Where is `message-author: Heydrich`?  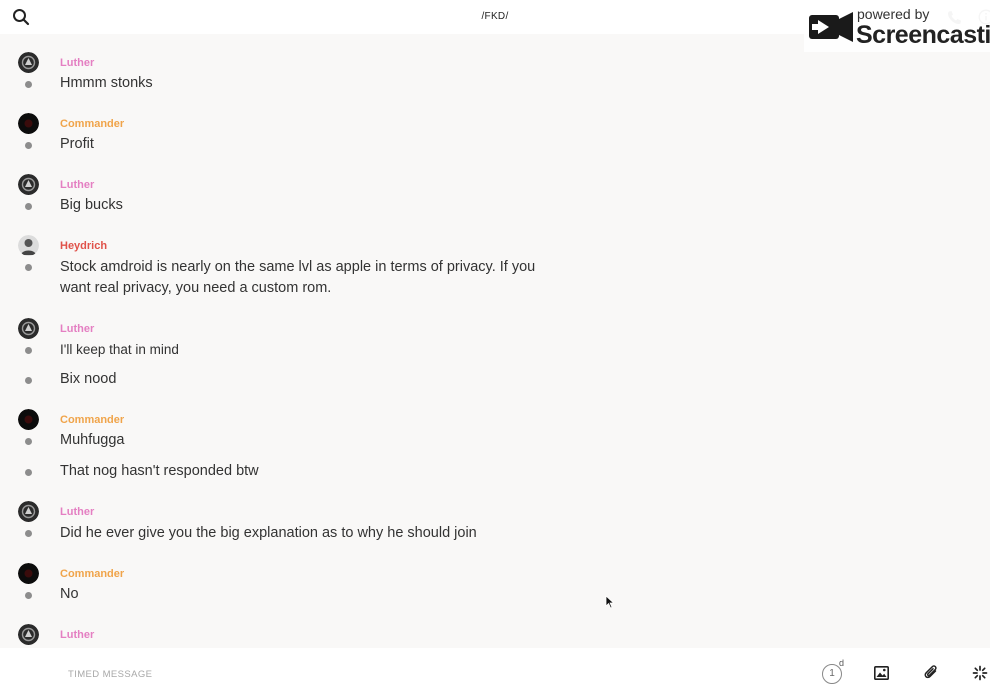 message-author: Heydrich is located at coordinates (83, 246).